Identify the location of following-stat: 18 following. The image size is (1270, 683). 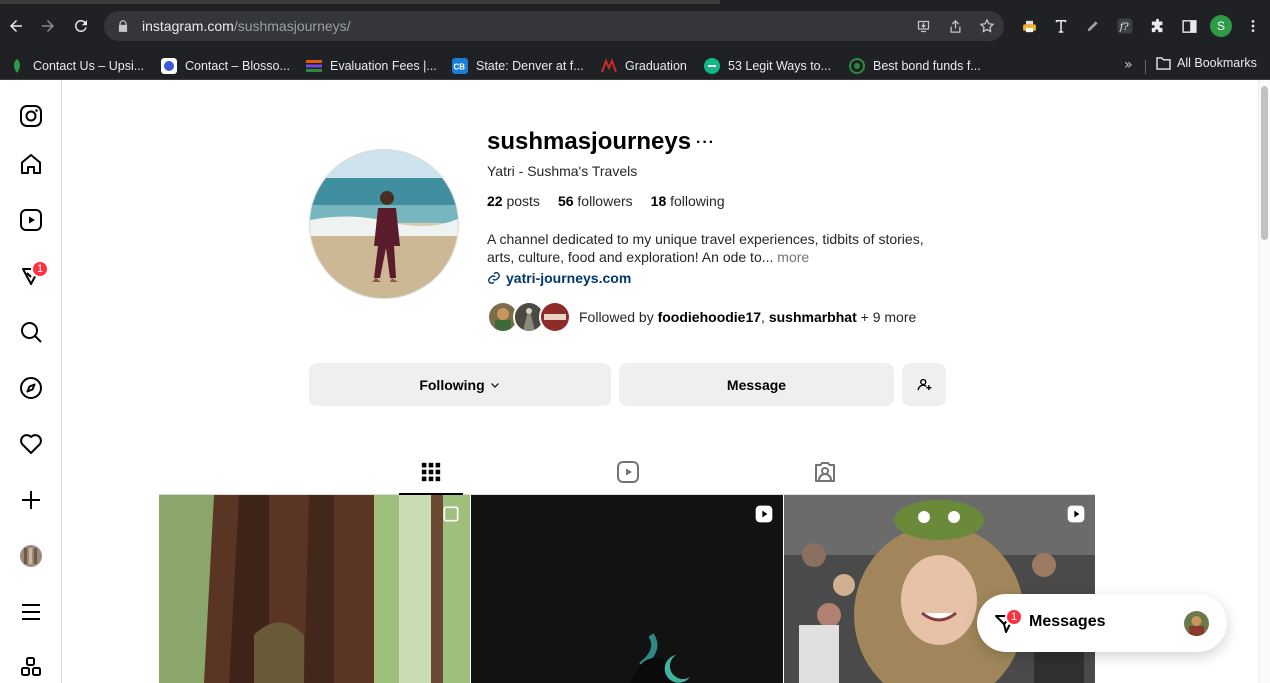
(688, 201).